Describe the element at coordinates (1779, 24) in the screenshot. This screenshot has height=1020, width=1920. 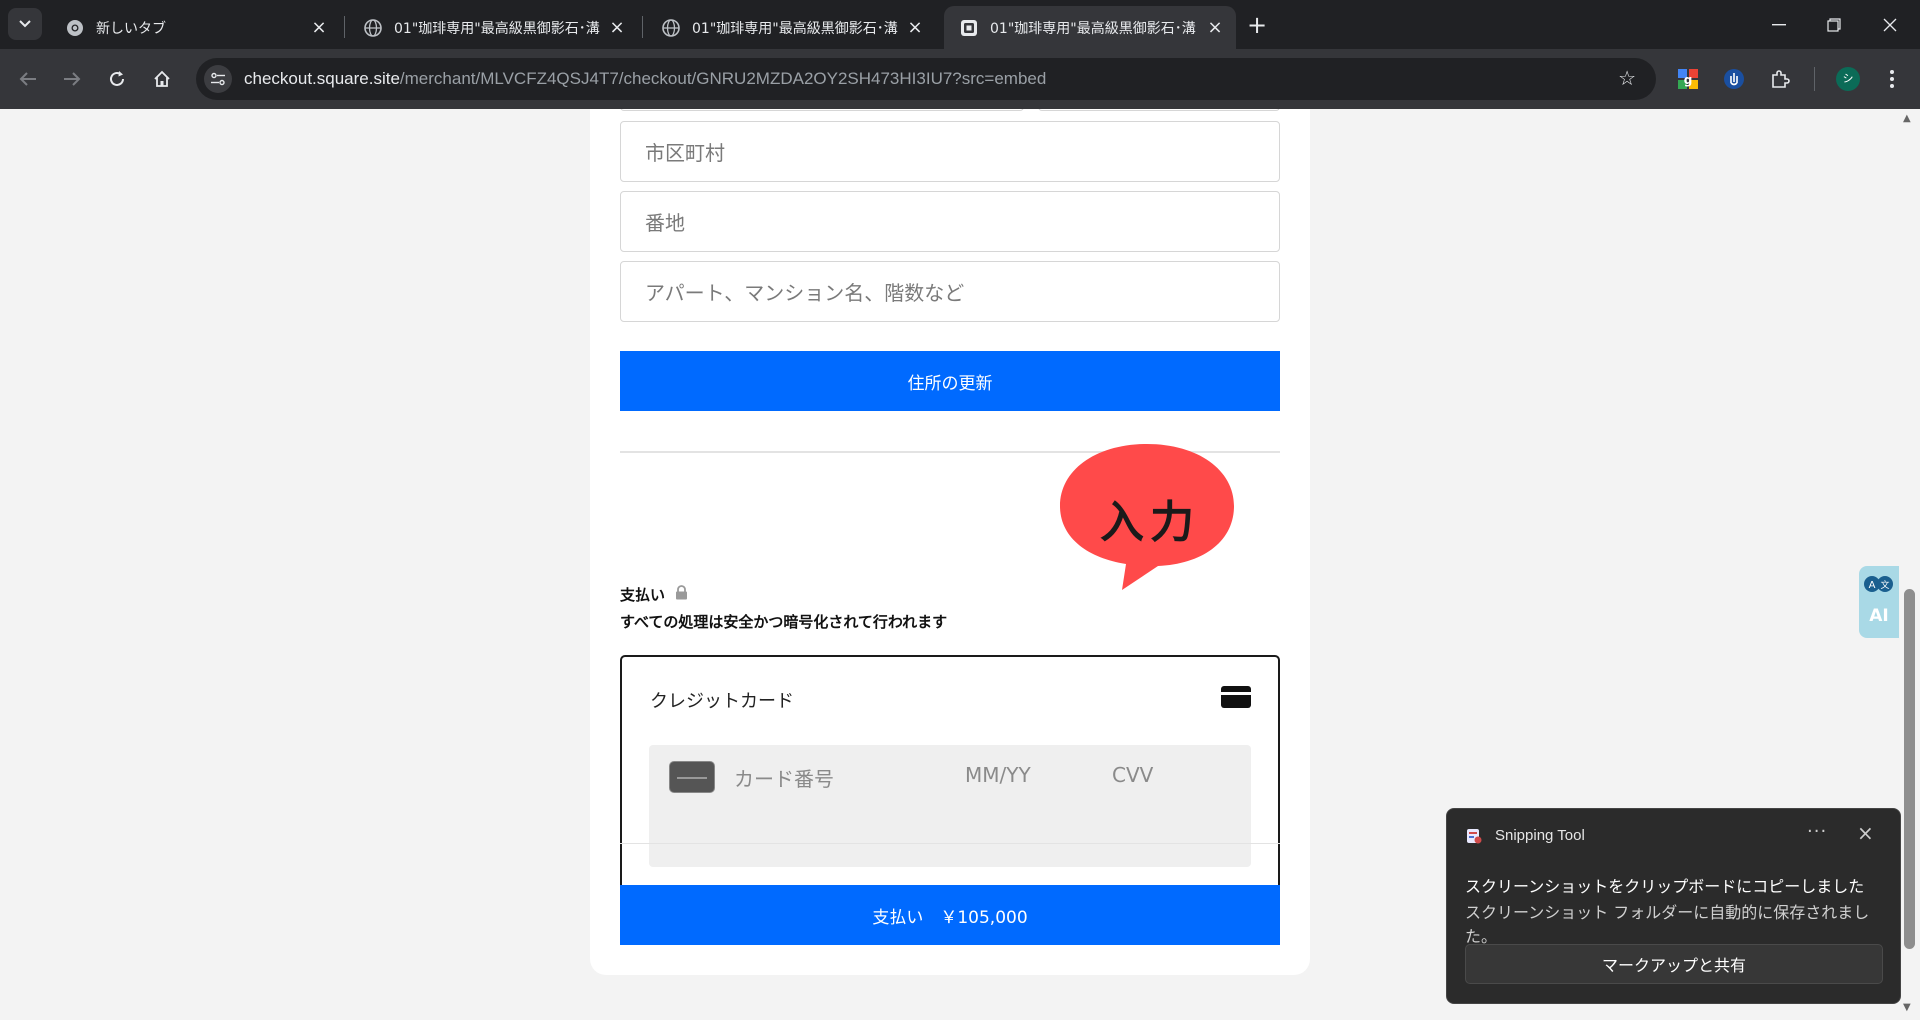
I see `minimize-icon` at that location.